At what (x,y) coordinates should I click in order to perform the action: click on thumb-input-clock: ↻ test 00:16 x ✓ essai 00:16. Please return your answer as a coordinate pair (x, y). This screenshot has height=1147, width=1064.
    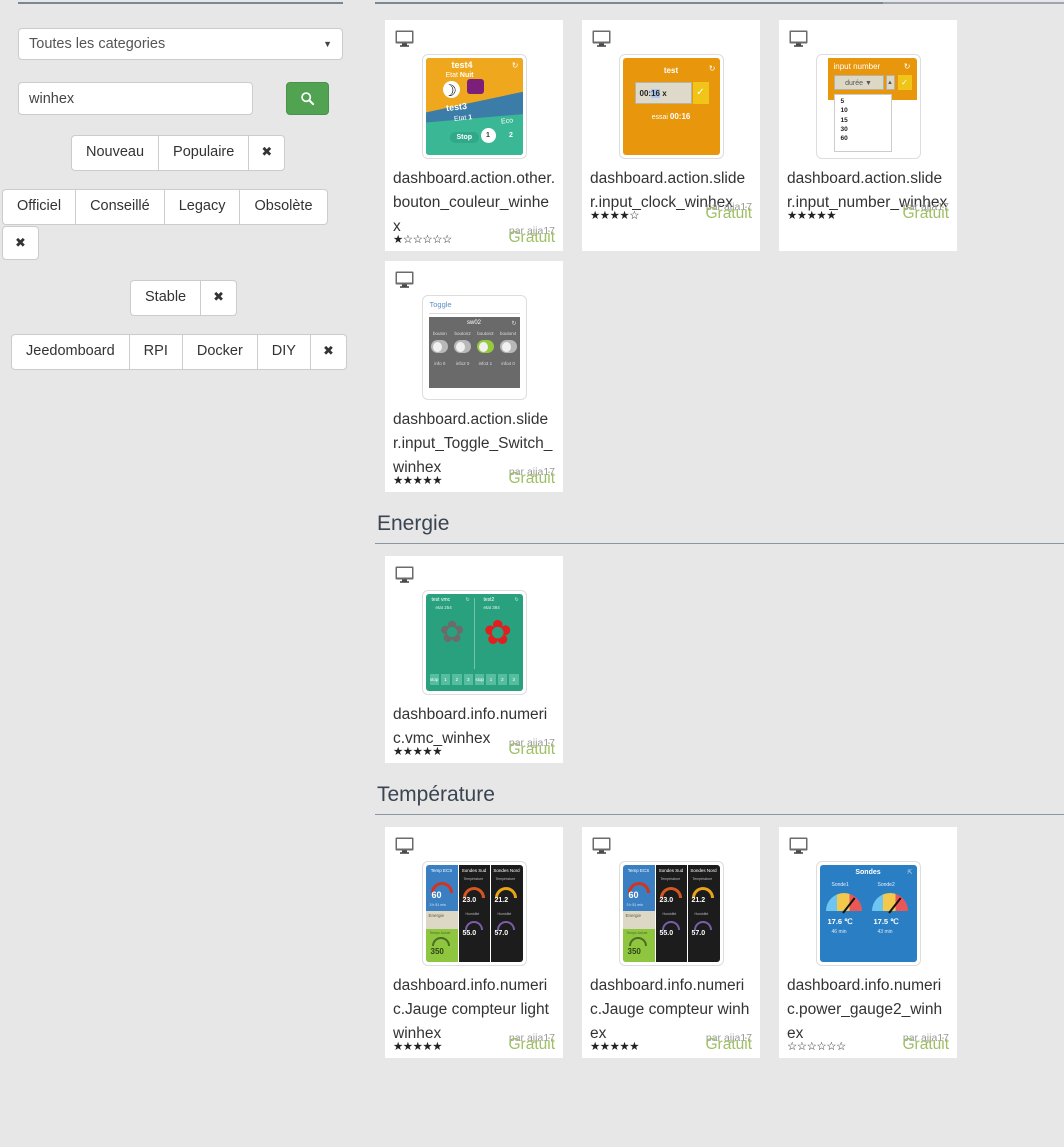
    Looking at the image, I should click on (671, 106).